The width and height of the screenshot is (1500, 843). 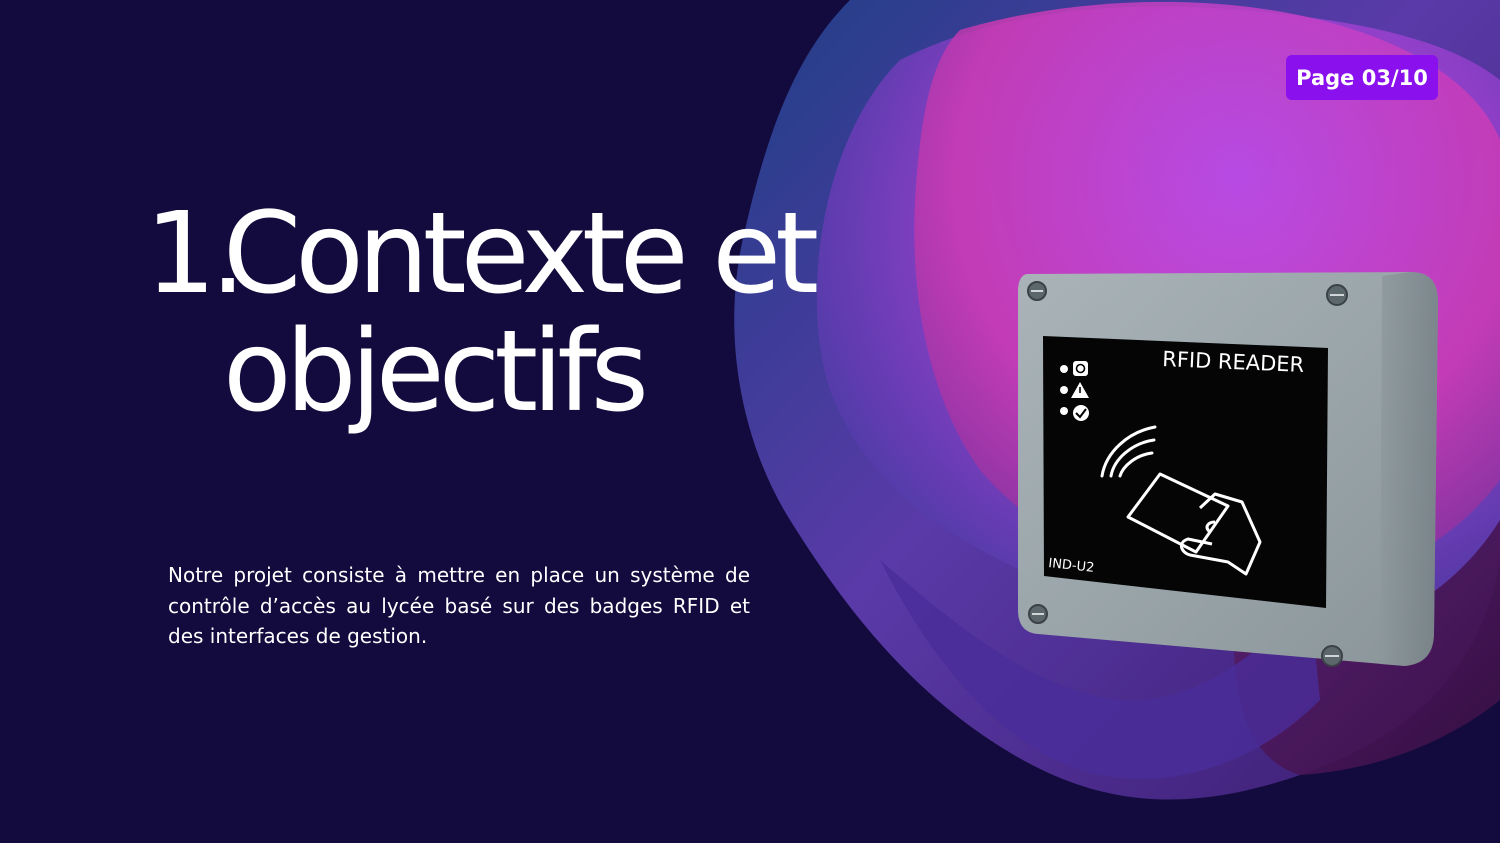 I want to click on title-line-1: Contexte et, so click(x=521, y=254).